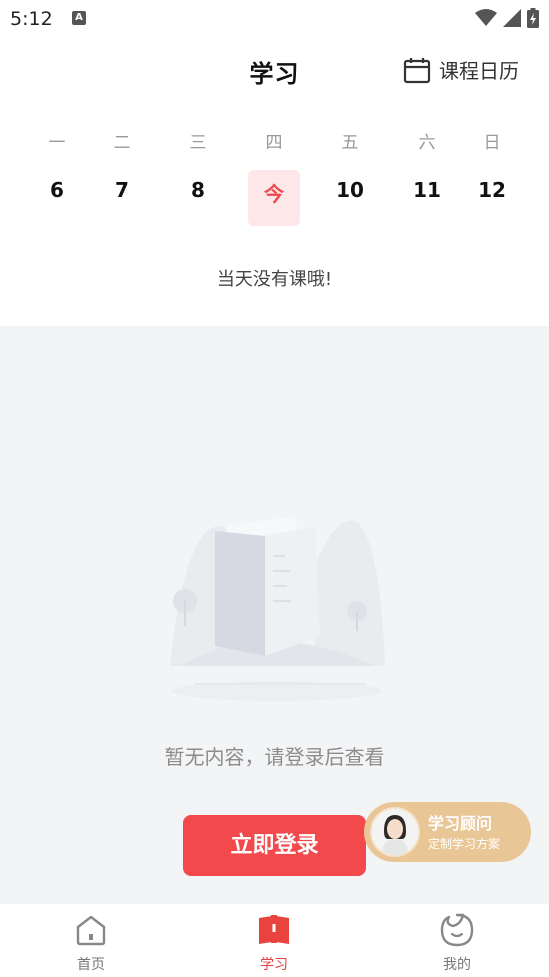  What do you see at coordinates (274, 19) in the screenshot?
I see `status-bar: 5:12 A` at bounding box center [274, 19].